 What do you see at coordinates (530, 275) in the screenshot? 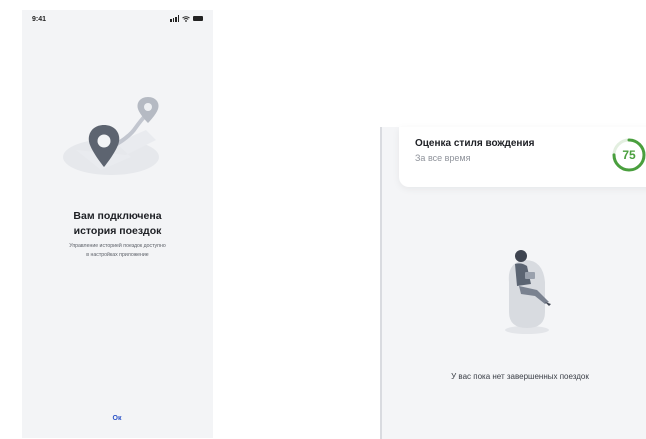
I see `laptop-shape` at bounding box center [530, 275].